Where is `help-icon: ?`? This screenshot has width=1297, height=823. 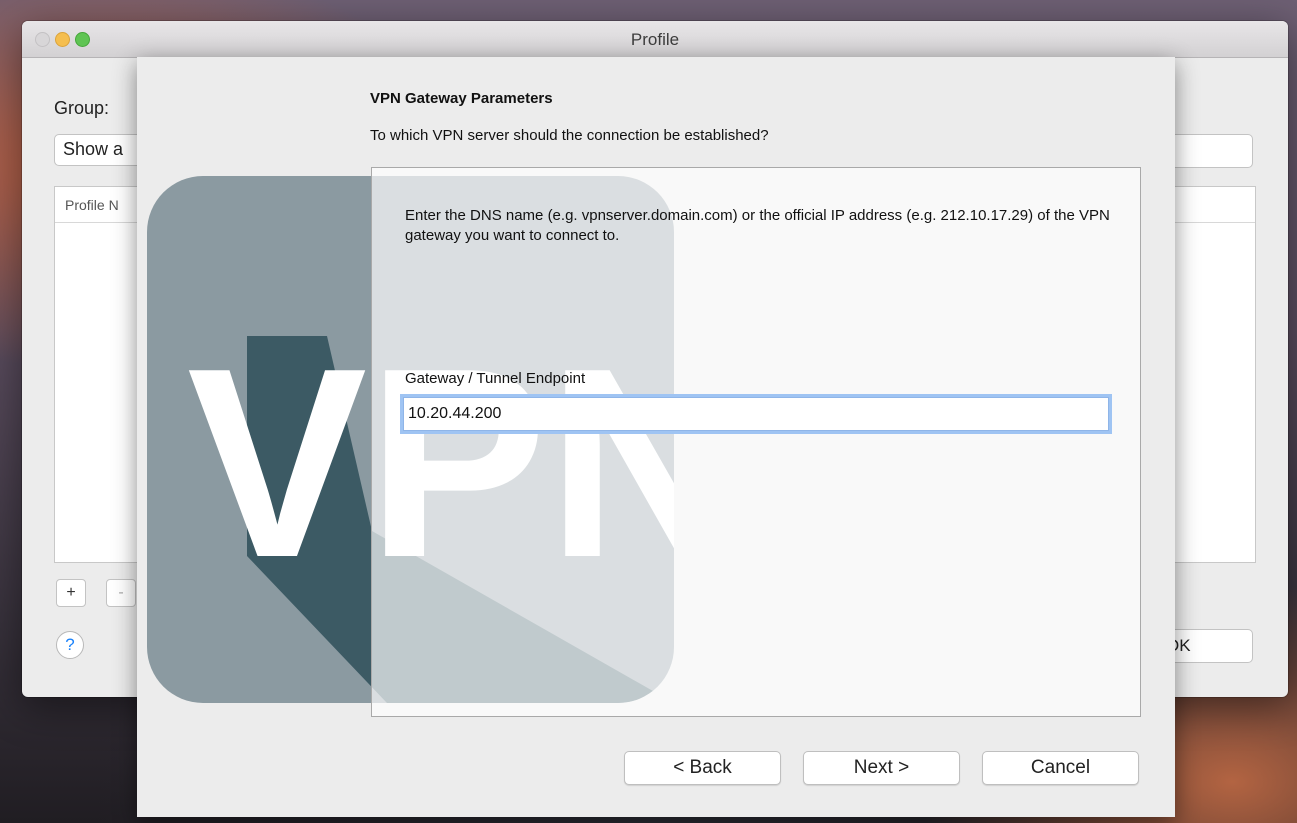
help-icon: ? is located at coordinates (70, 645).